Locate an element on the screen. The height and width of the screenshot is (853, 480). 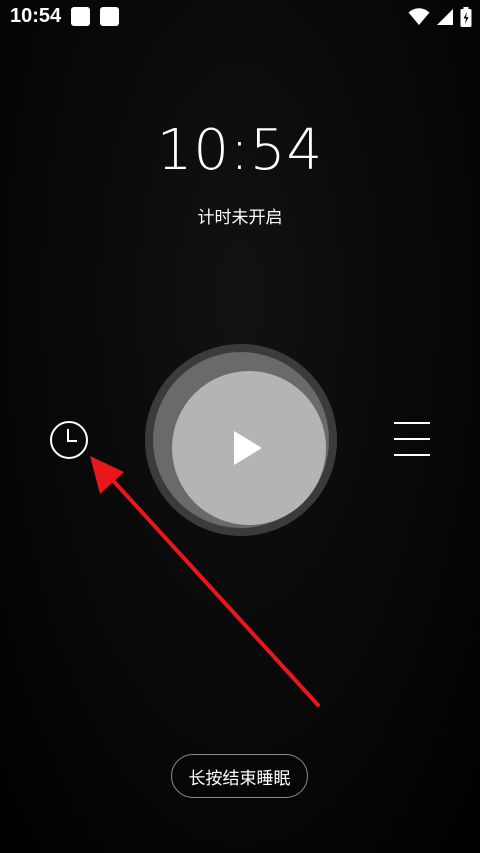
play-button is located at coordinates (249, 448).